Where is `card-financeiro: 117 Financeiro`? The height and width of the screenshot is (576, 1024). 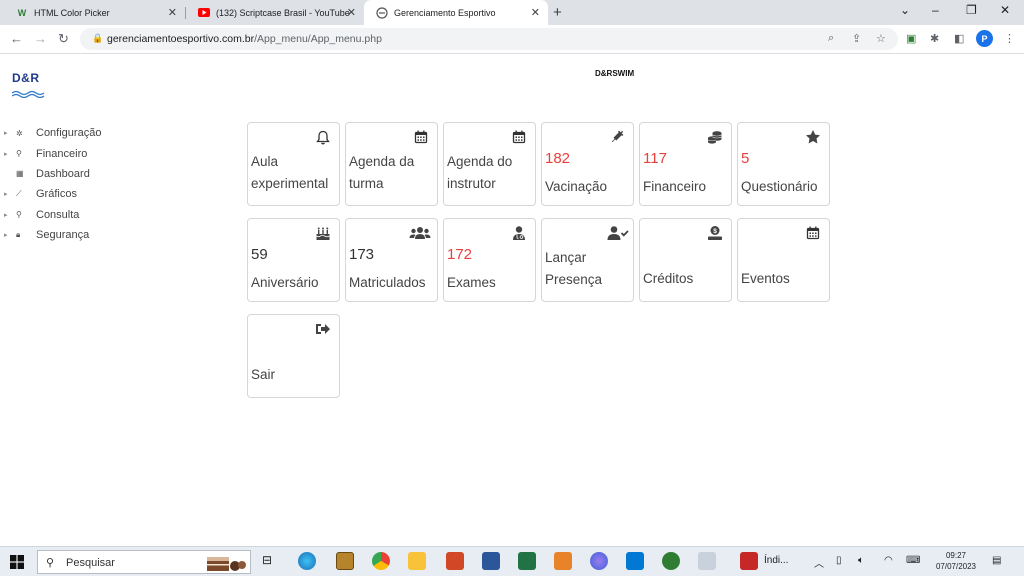 card-financeiro: 117 Financeiro is located at coordinates (685, 164).